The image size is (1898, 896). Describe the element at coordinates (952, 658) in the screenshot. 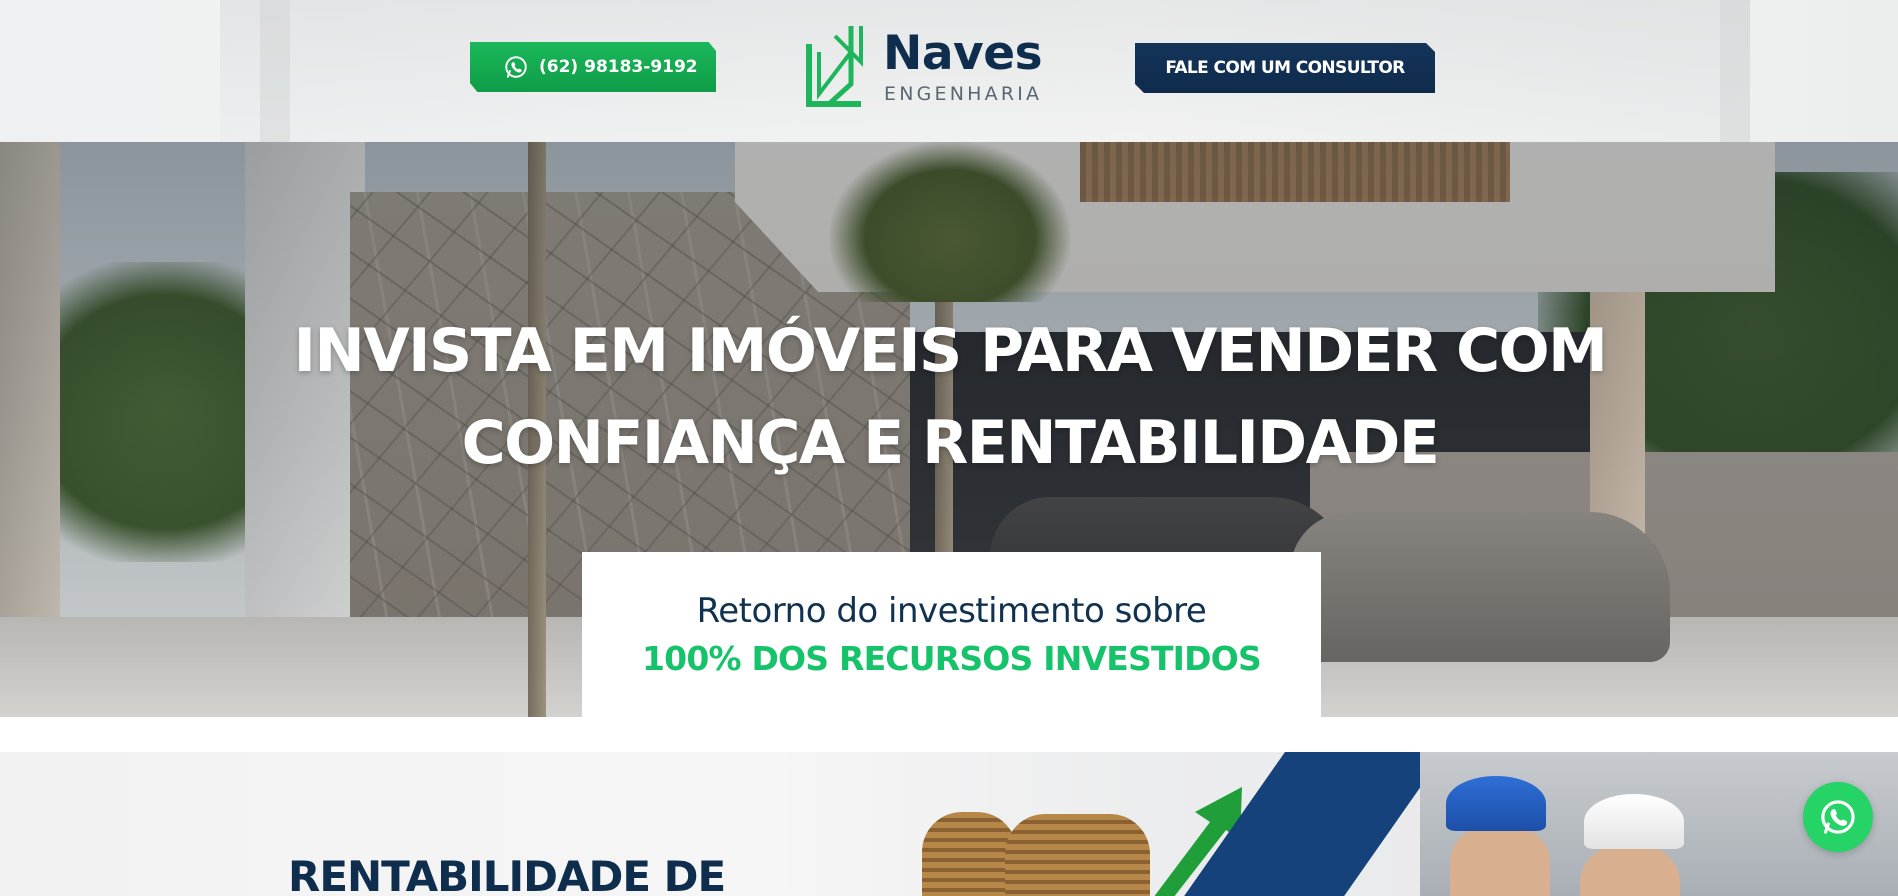

I see `investment-return-highlight: 100% DOS RECURSOS INVESTIDOS` at that location.